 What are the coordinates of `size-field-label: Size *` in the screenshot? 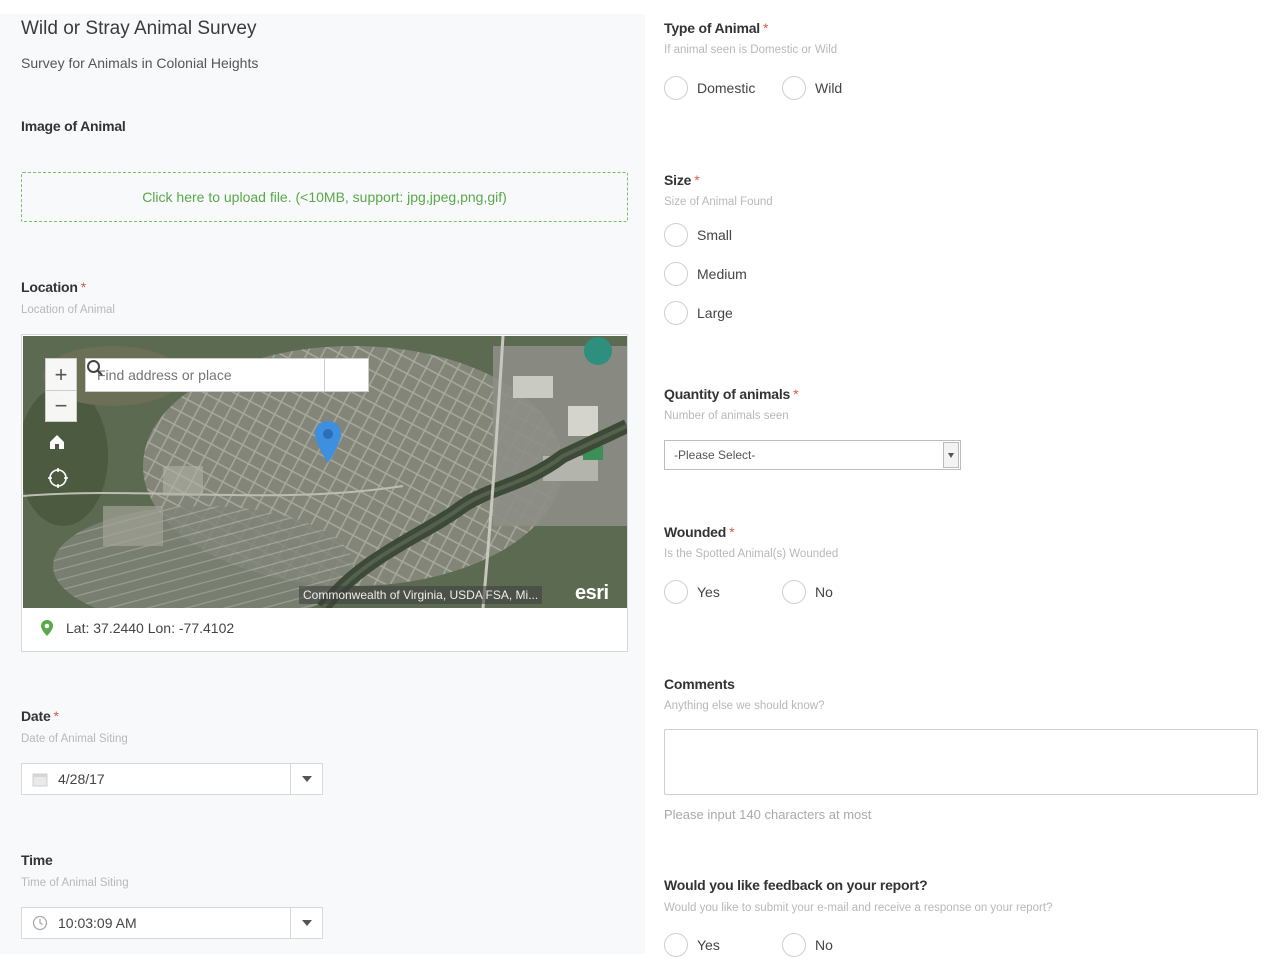 It's located at (682, 180).